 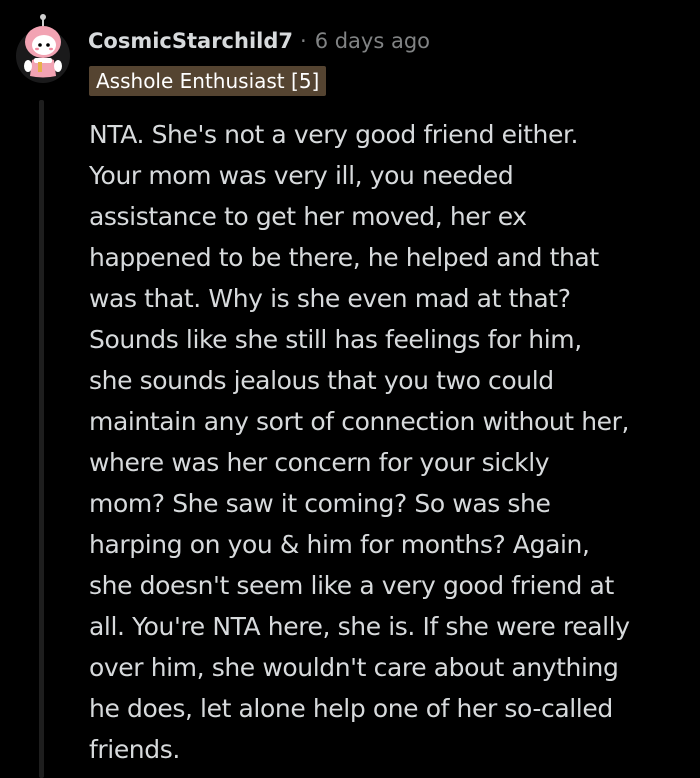 What do you see at coordinates (319, 462) in the screenshot?
I see `body-line: where was her concern for your sickly` at bounding box center [319, 462].